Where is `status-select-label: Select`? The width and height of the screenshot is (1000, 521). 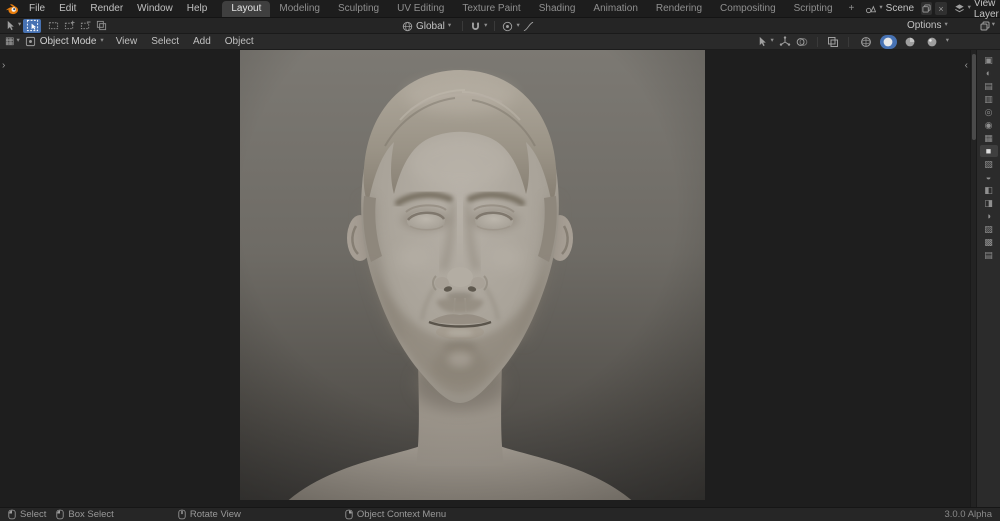 status-select-label: Select is located at coordinates (33, 514).